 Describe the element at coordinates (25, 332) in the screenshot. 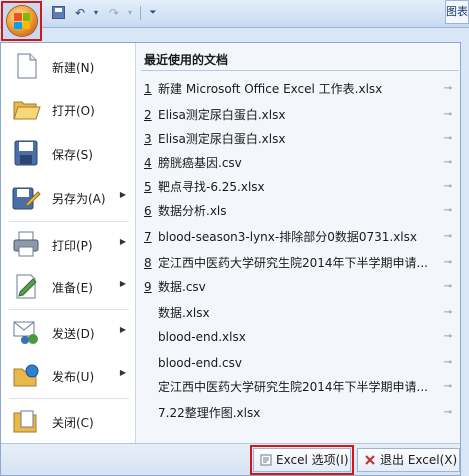

I see `send-icon` at that location.